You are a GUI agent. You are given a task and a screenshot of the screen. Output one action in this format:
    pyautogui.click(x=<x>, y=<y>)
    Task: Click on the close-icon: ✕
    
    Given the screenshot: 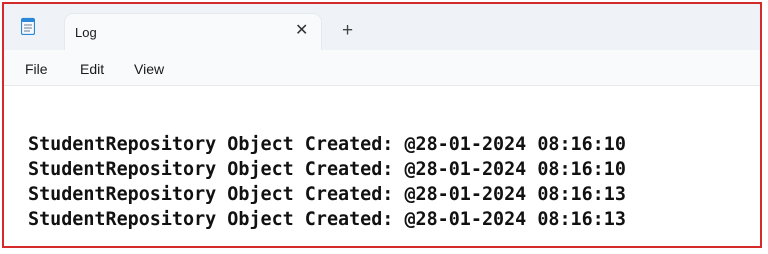 What is the action you would take?
    pyautogui.click(x=301, y=31)
    